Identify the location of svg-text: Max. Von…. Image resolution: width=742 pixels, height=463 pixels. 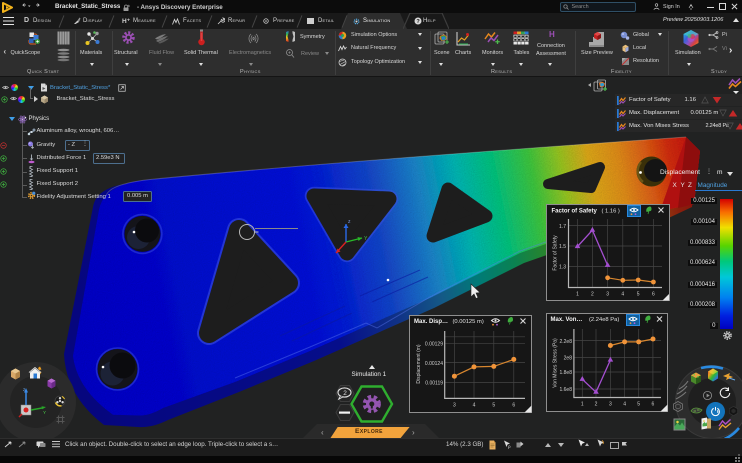
(567, 320).